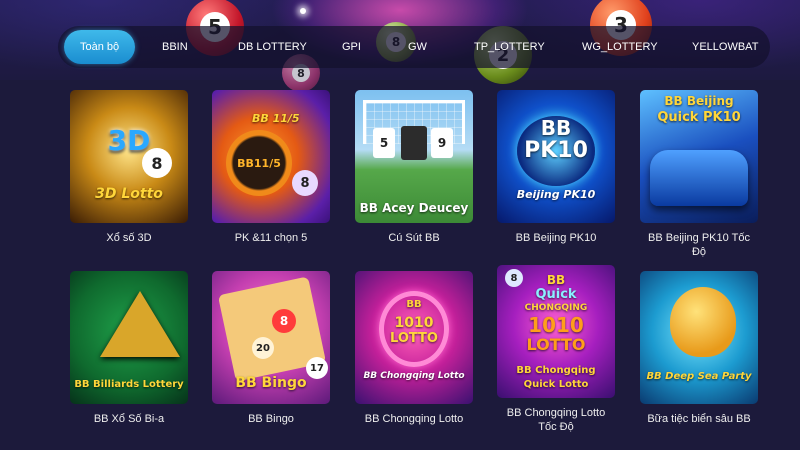  I want to click on billiard-rack-decoration, so click(140, 324).